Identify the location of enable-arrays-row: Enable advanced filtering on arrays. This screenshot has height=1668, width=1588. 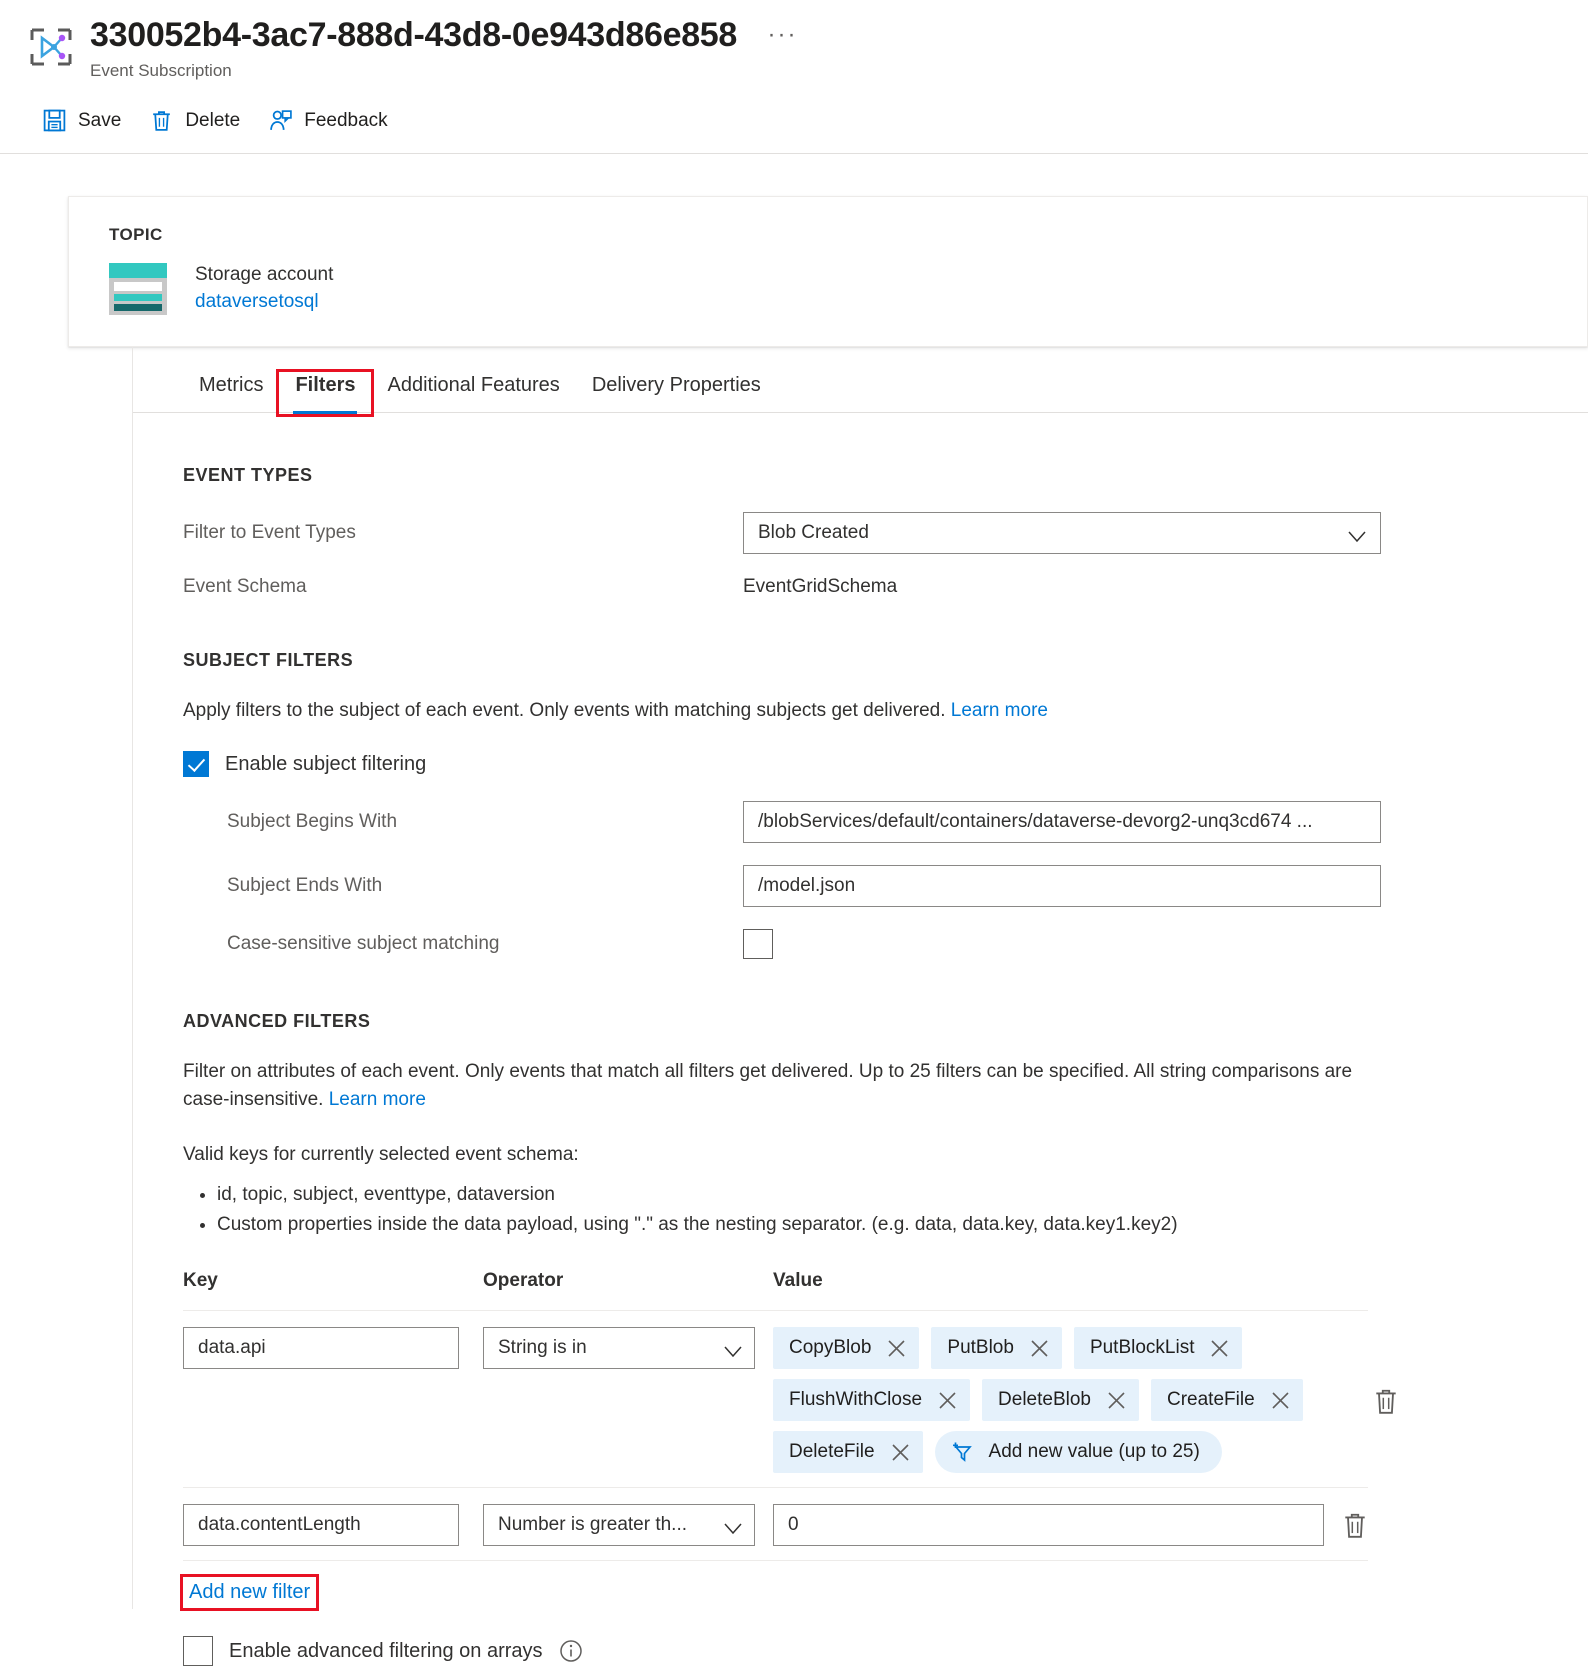
(775, 1651).